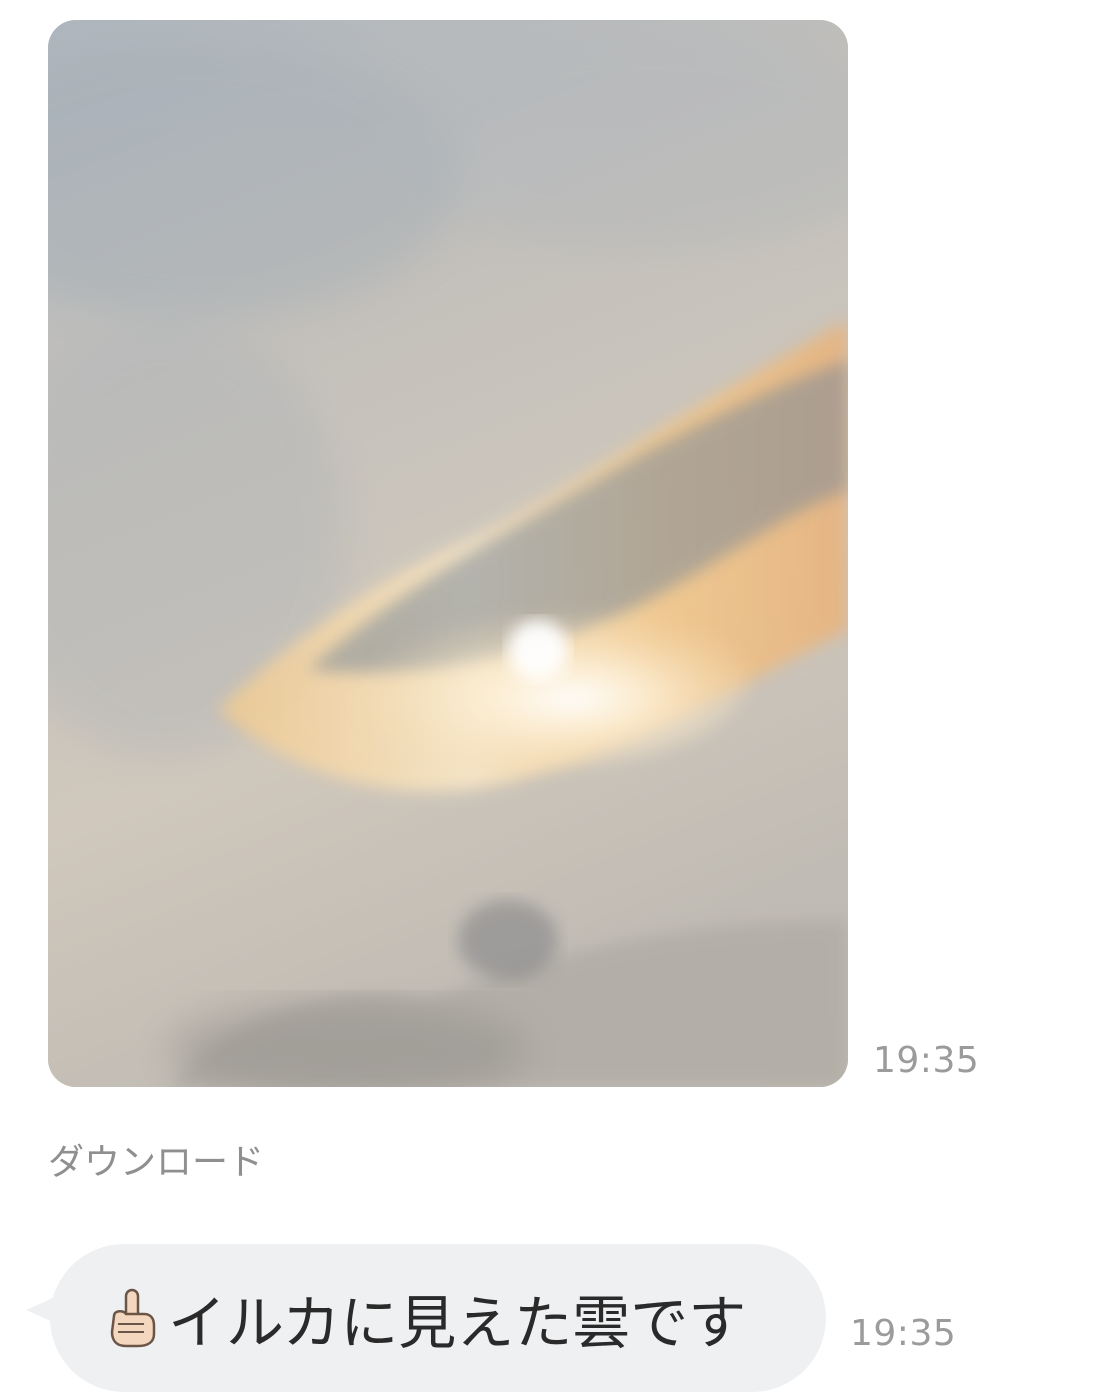  Describe the element at coordinates (156, 1159) in the screenshot. I see `download-link: ダウンロード` at that location.